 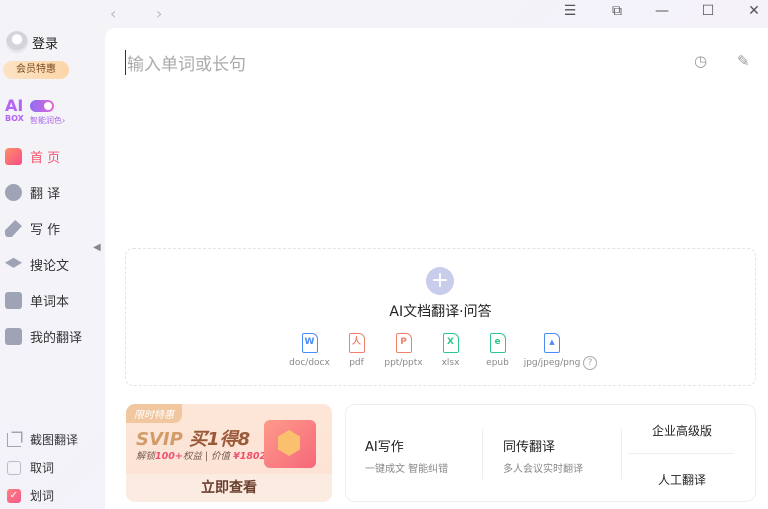 What do you see at coordinates (220, 439) in the screenshot?
I see `promo-title-offer: 买1得8` at bounding box center [220, 439].